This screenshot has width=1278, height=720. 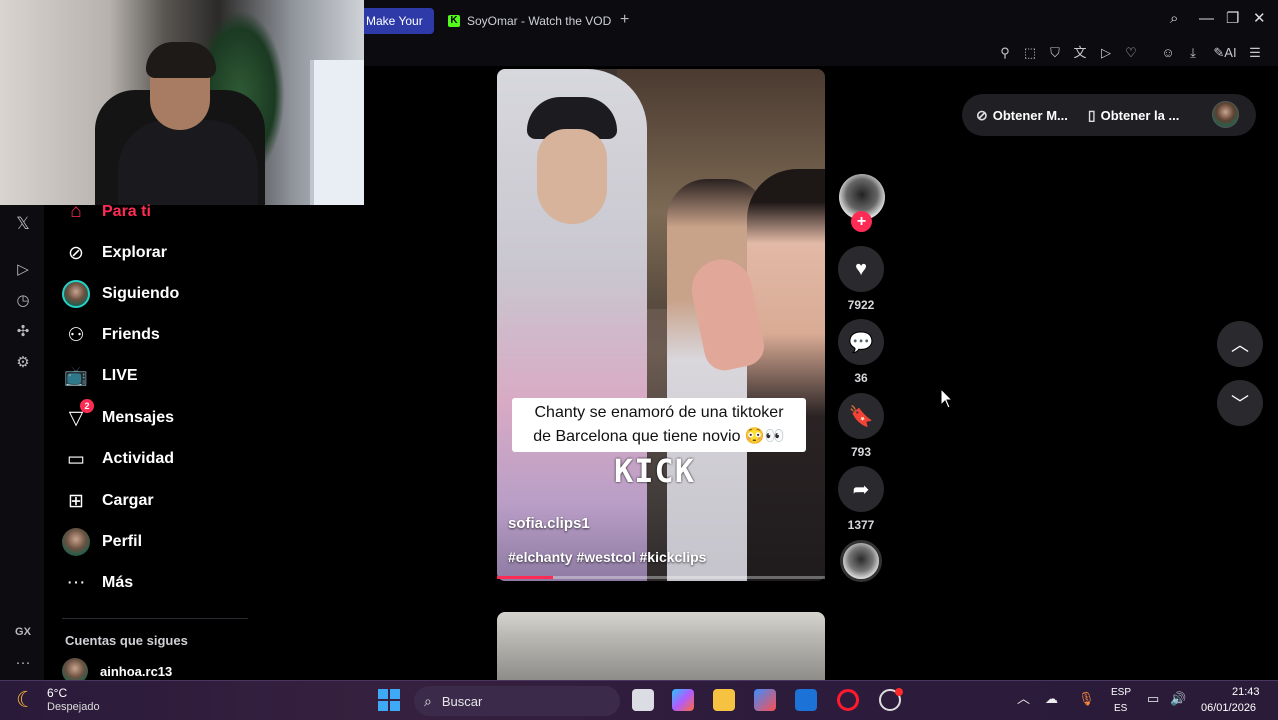 I want to click on ai-icon: ✎AI, so click(x=1225, y=53).